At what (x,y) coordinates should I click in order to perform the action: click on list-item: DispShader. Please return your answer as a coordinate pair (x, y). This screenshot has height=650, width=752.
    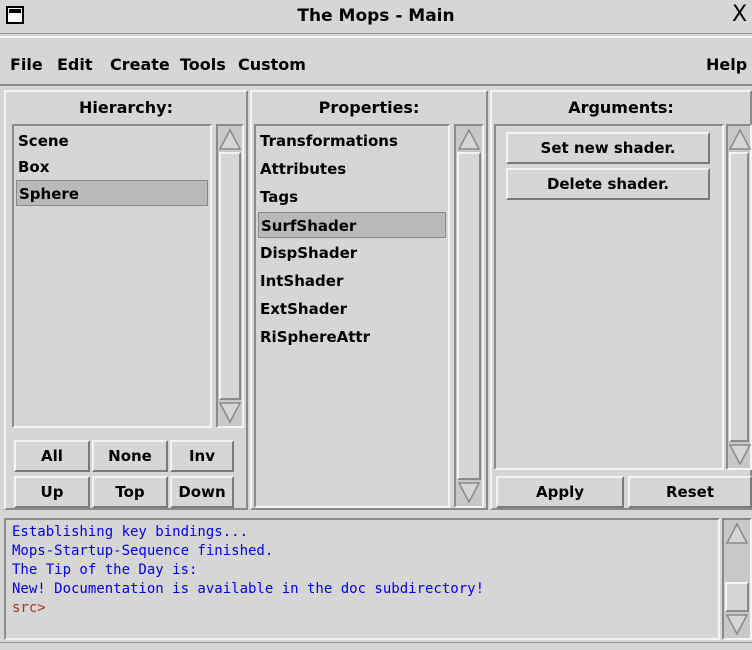
    Looking at the image, I should click on (352, 253).